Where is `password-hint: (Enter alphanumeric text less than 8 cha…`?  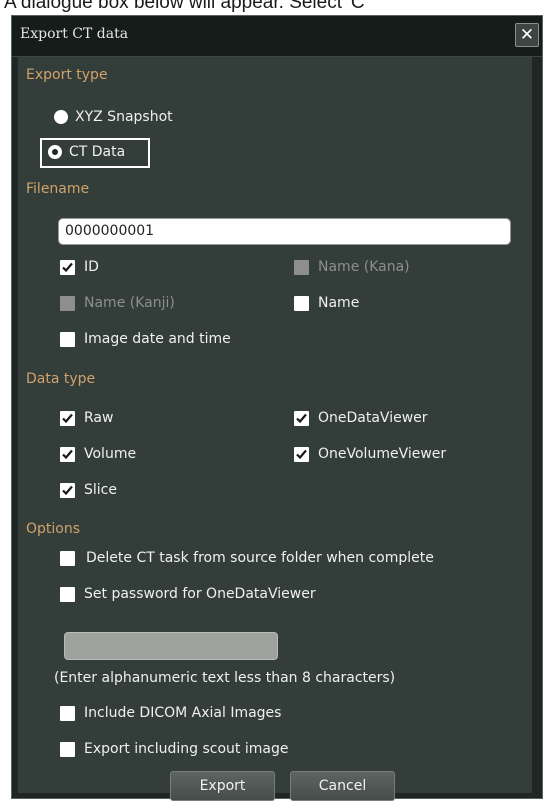
password-hint: (Enter alphanumeric text less than 8 cha… is located at coordinates (225, 678).